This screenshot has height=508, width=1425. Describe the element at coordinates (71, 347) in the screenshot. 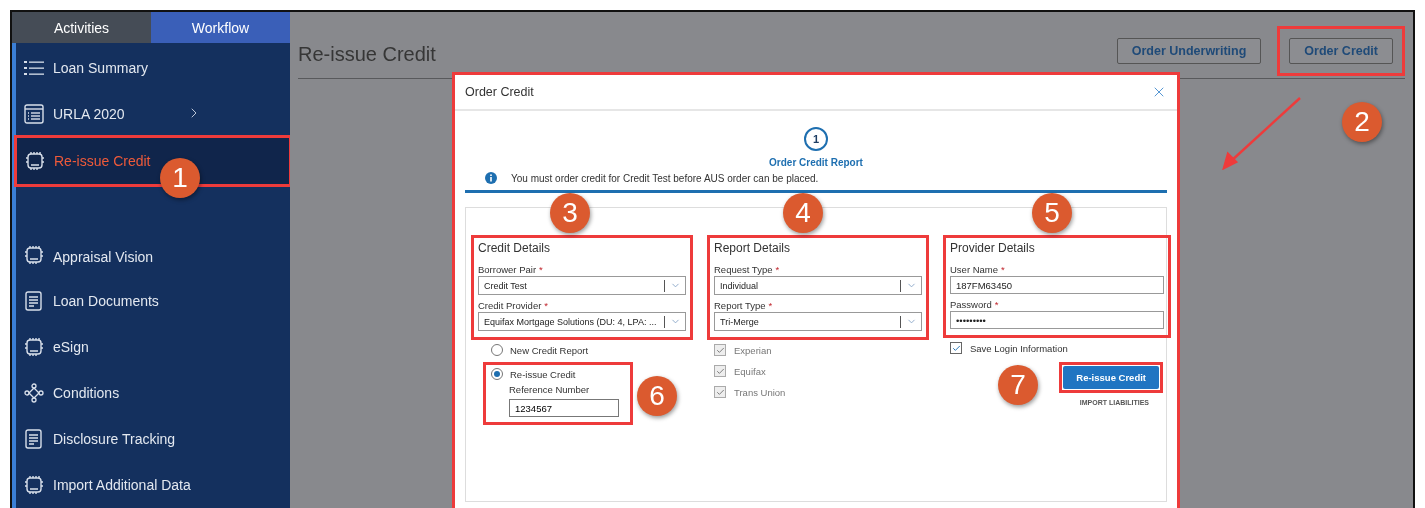

I see `sidebar-item-label: eSign` at that location.